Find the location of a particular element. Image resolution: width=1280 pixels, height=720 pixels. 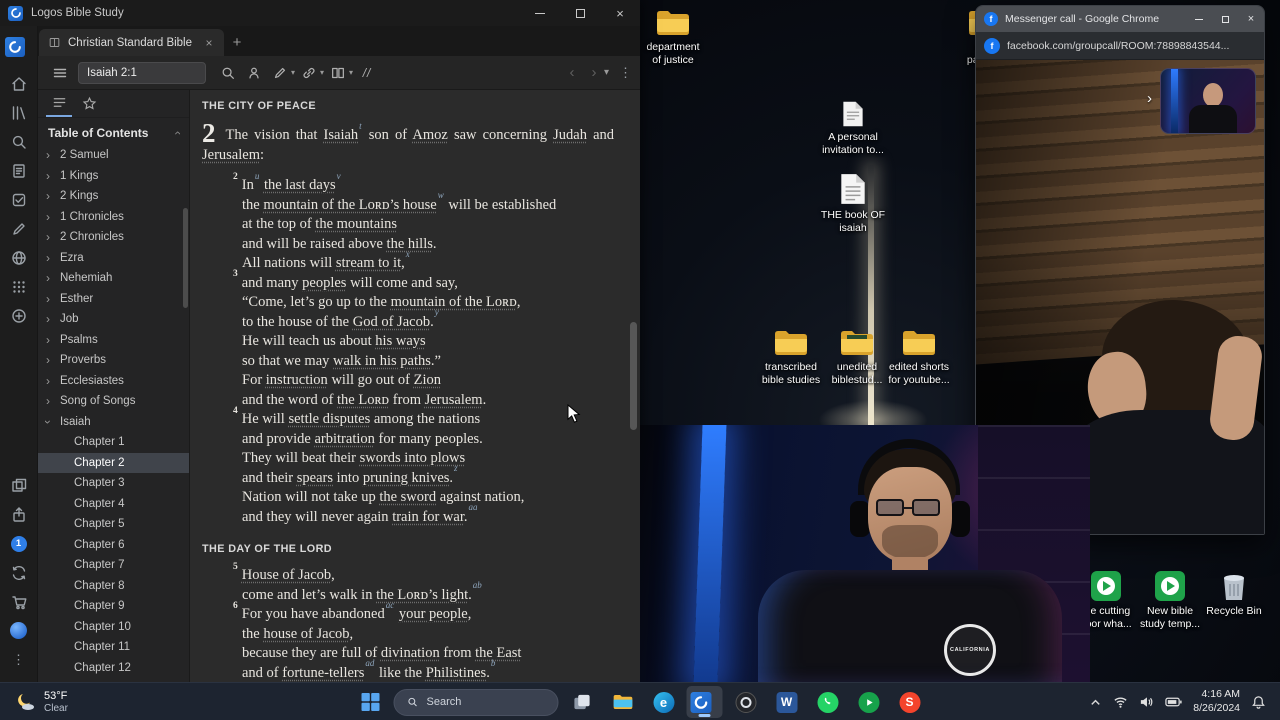

contents-tool-icon is located at coordinates (59, 103).